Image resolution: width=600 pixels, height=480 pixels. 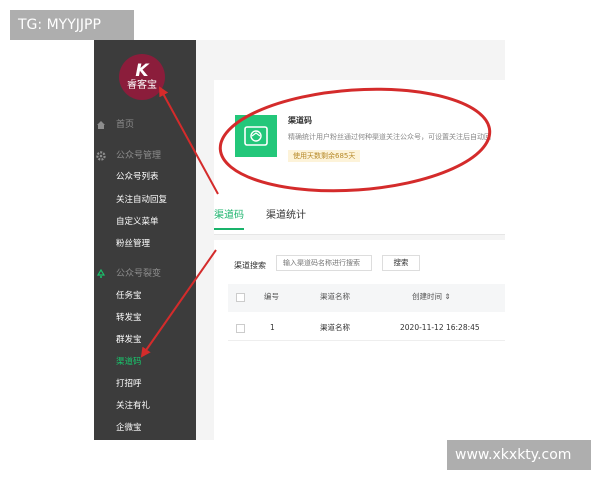 I want to click on column-header-name: 渠道名称, so click(x=335, y=296).